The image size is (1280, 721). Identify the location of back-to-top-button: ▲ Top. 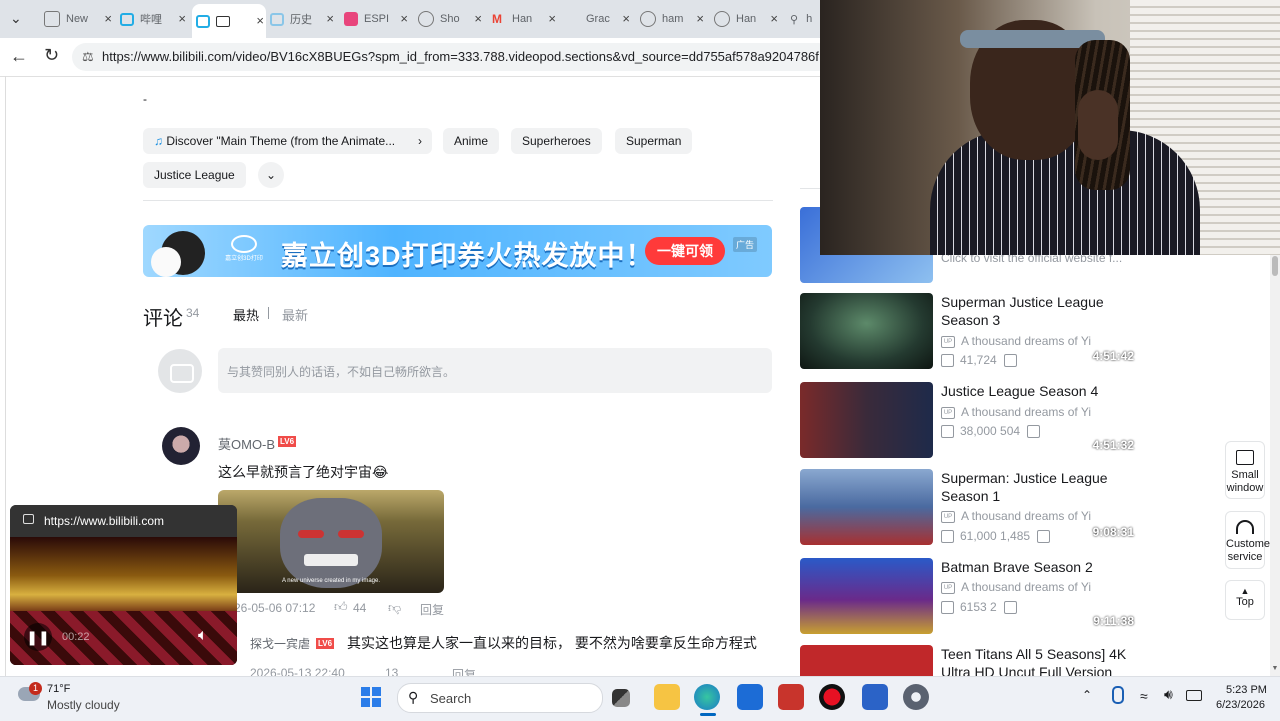
(1245, 600).